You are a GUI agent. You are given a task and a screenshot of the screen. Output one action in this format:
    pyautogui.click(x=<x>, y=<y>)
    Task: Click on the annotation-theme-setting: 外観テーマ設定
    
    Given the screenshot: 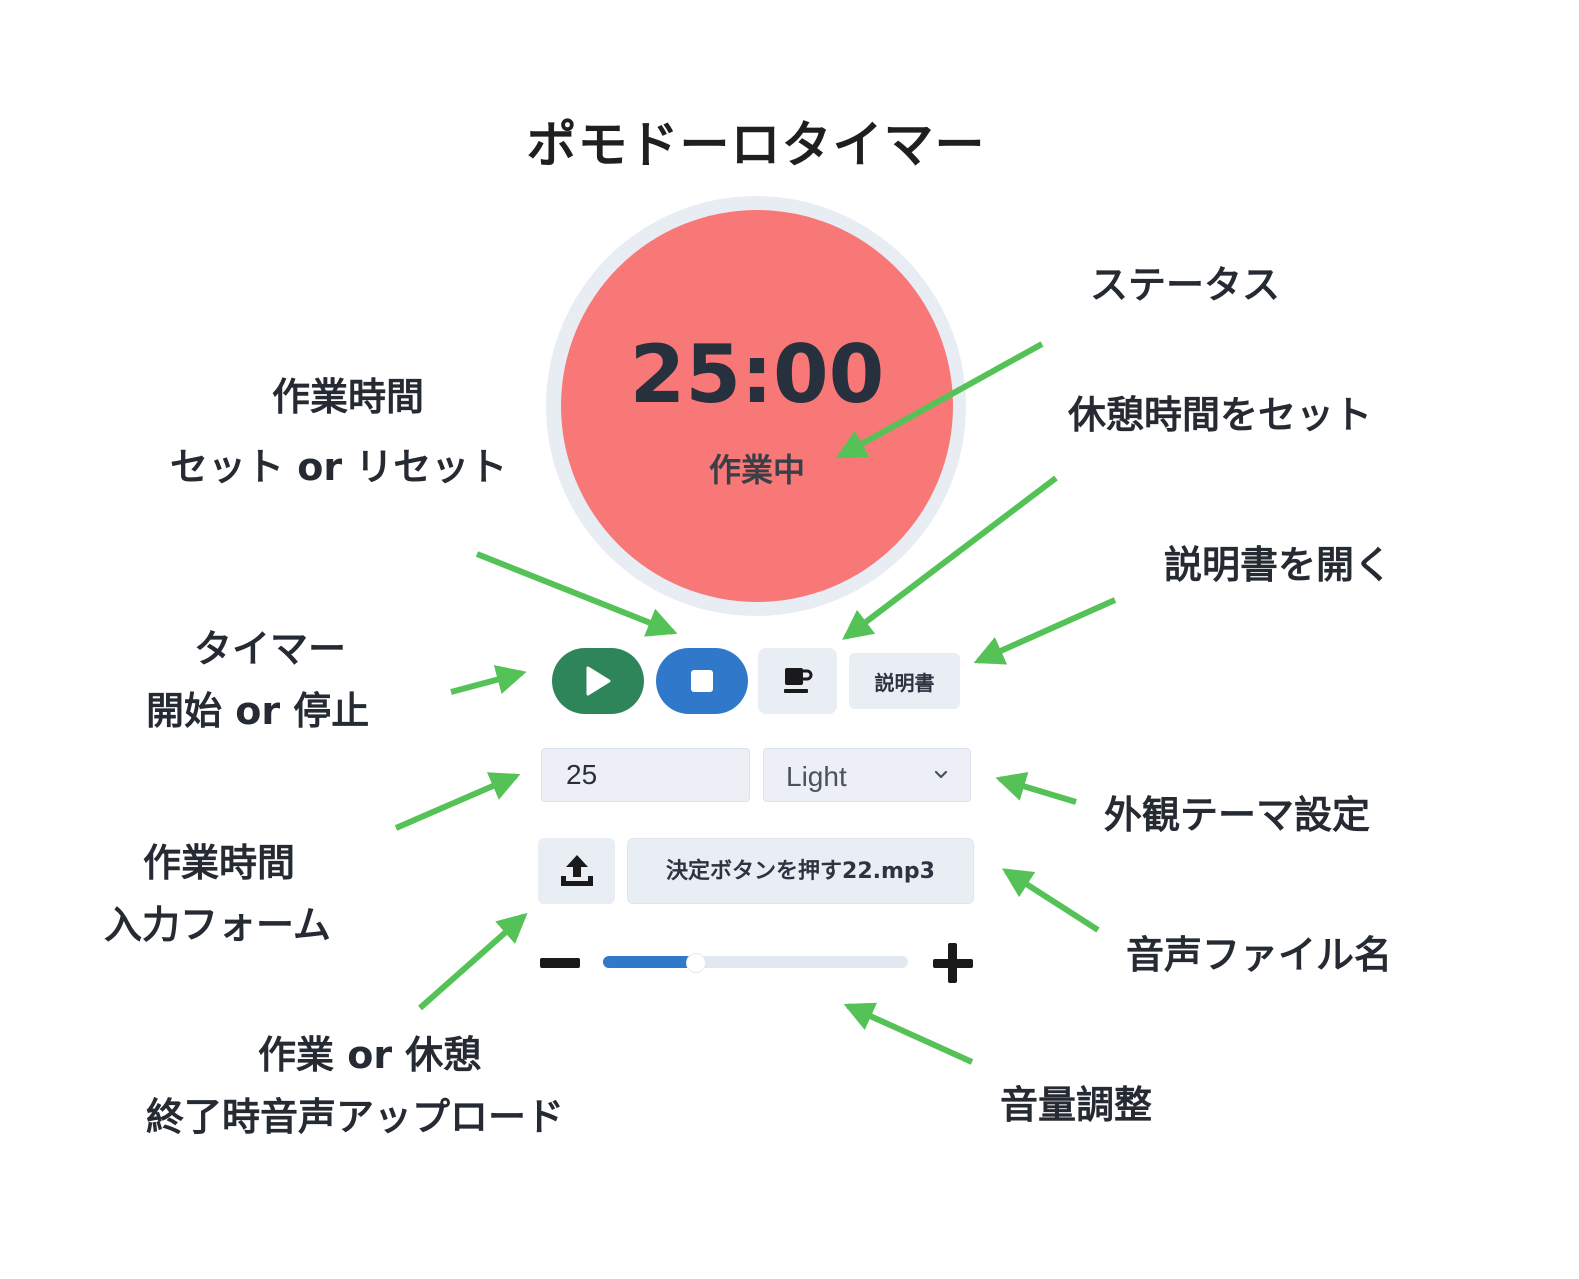 What is the action you would take?
    pyautogui.click(x=1237, y=815)
    